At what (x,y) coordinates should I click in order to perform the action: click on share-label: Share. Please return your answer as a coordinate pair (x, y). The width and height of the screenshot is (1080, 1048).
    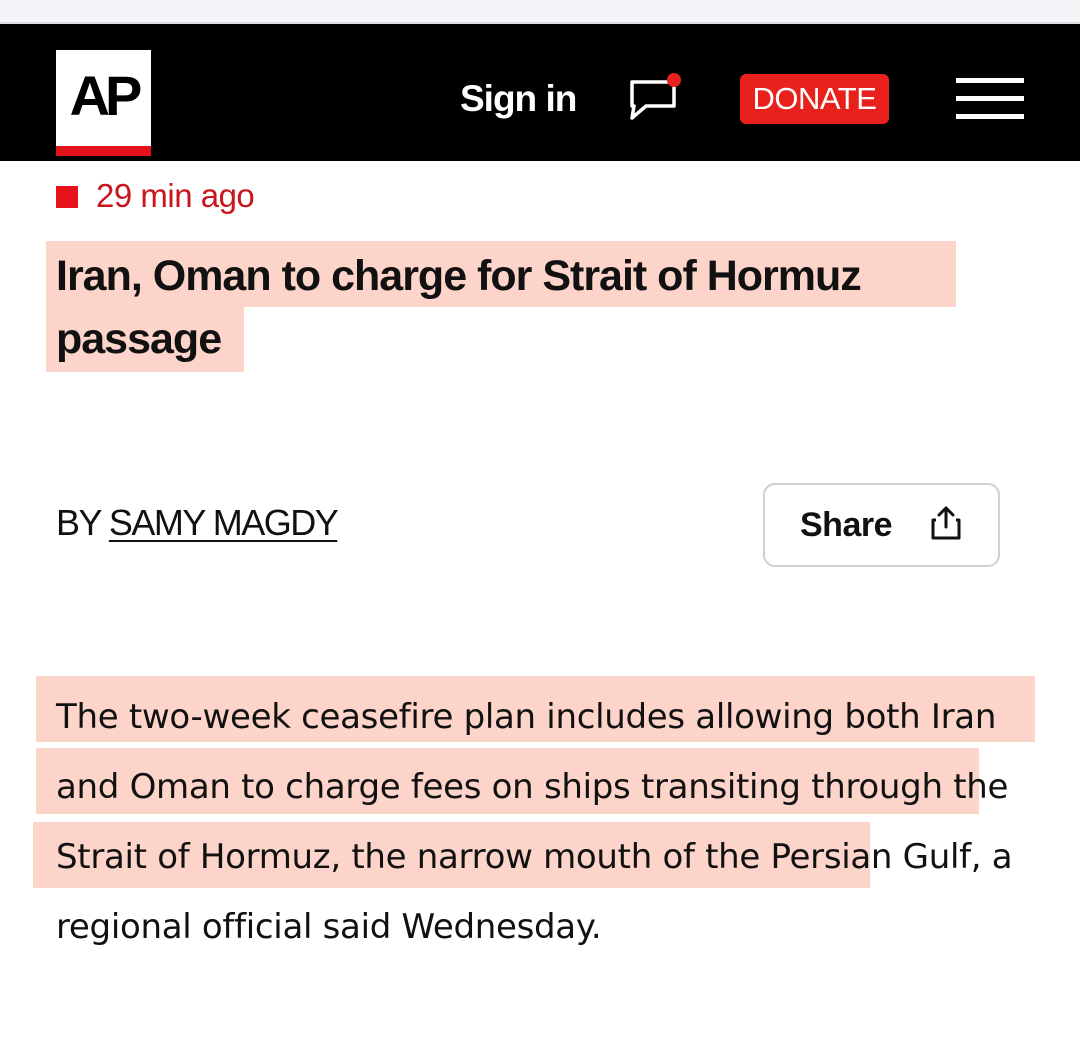
    Looking at the image, I should click on (846, 525).